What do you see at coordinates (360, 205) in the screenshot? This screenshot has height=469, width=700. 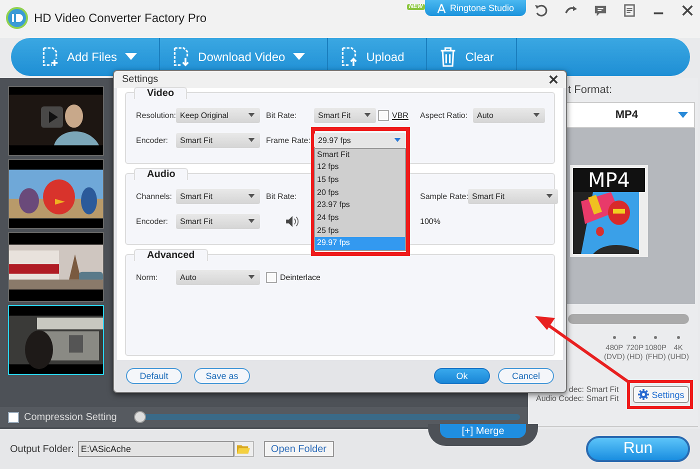 I see `dropdown-option: 23.97 fps` at bounding box center [360, 205].